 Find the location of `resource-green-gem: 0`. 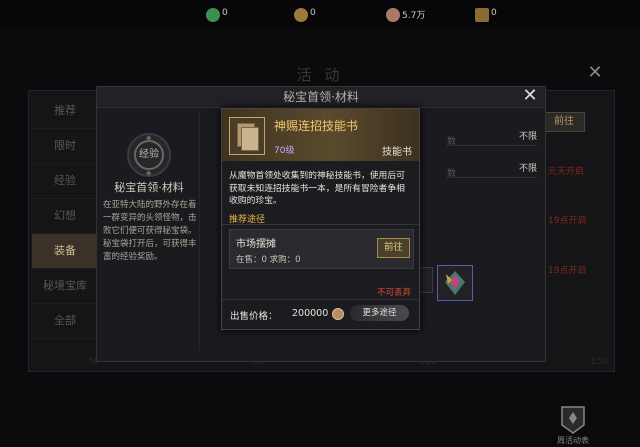

resource-green-gem: 0 is located at coordinates (217, 14).